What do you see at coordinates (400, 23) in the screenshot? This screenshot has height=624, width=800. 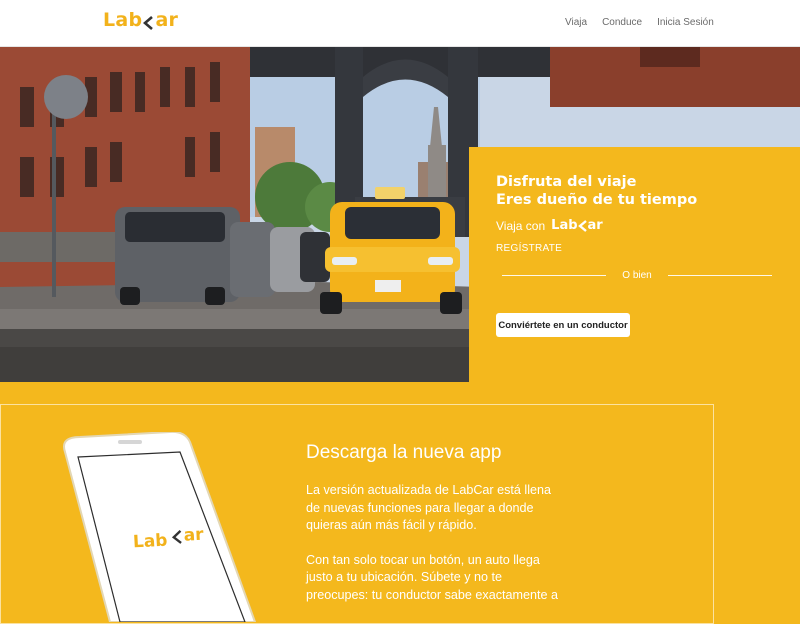 I see `navbar: Lab ar Viaja Conduce Inicia Sesión` at bounding box center [400, 23].